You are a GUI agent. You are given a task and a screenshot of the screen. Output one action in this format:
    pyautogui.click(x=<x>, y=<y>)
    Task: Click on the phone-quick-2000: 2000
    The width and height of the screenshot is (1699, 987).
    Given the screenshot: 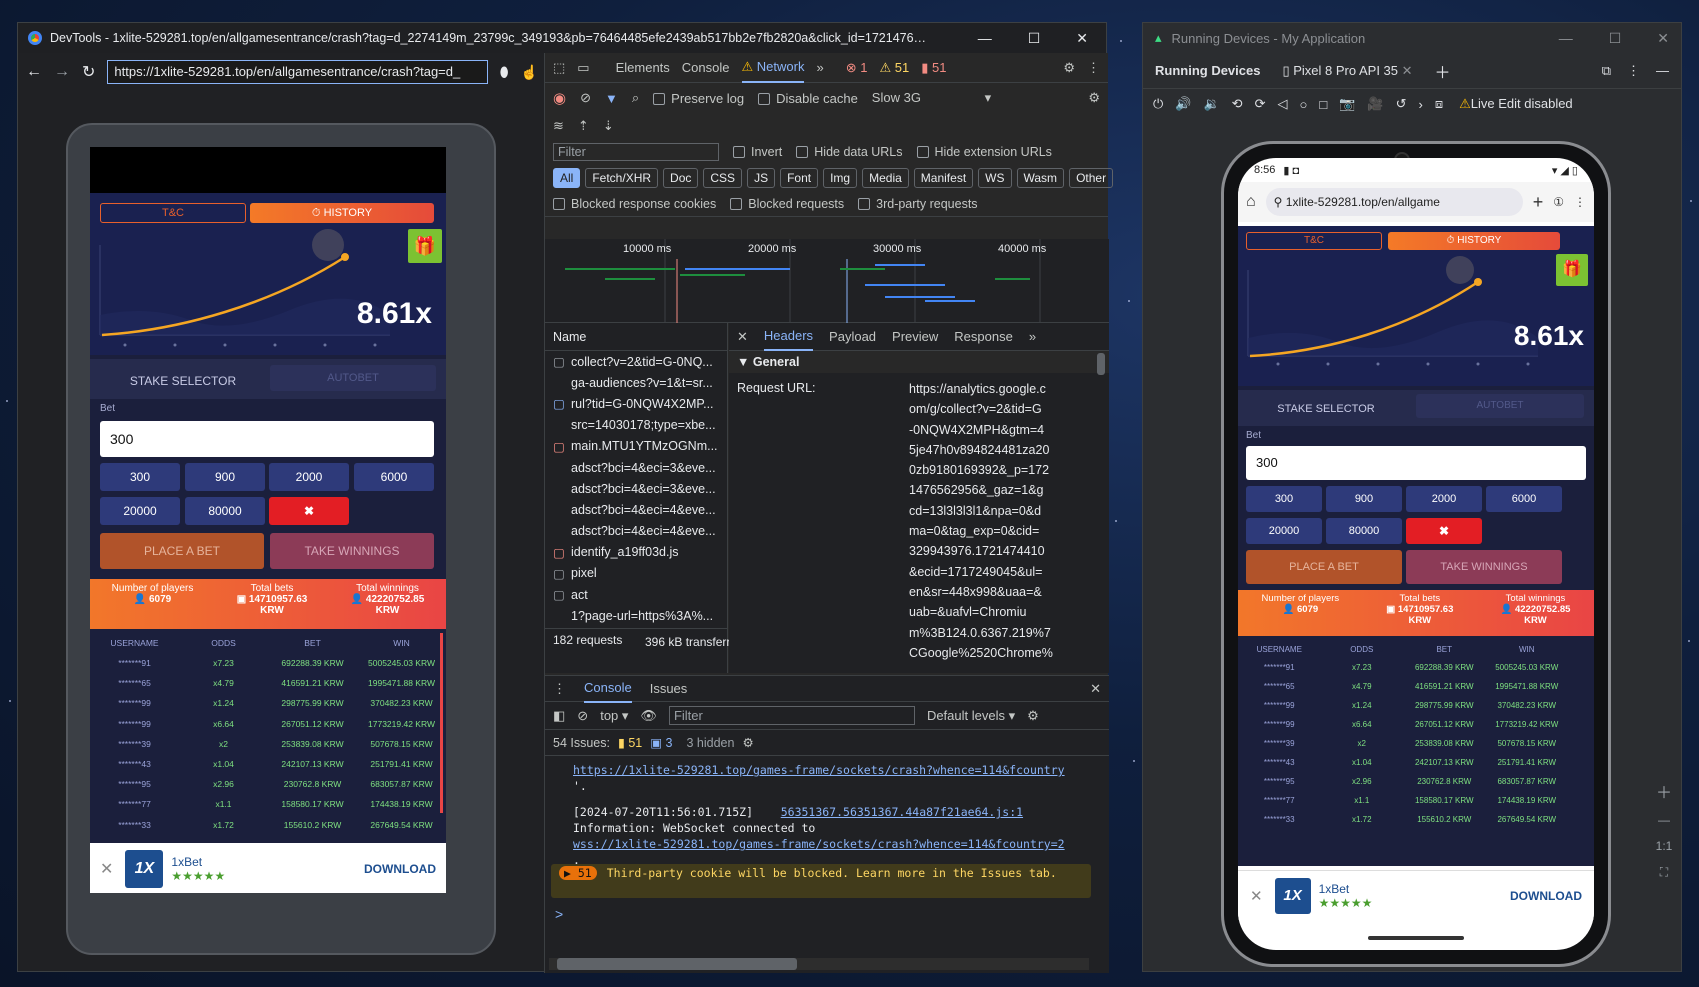 What is the action you would take?
    pyautogui.click(x=1444, y=499)
    